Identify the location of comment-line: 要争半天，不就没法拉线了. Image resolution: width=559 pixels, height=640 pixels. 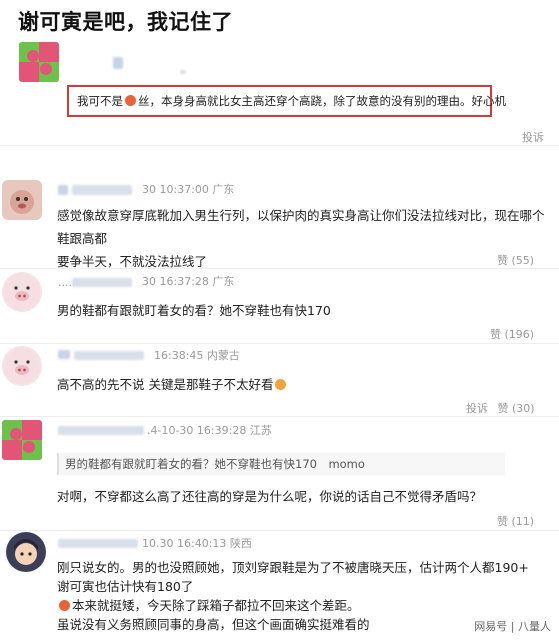
(132, 261).